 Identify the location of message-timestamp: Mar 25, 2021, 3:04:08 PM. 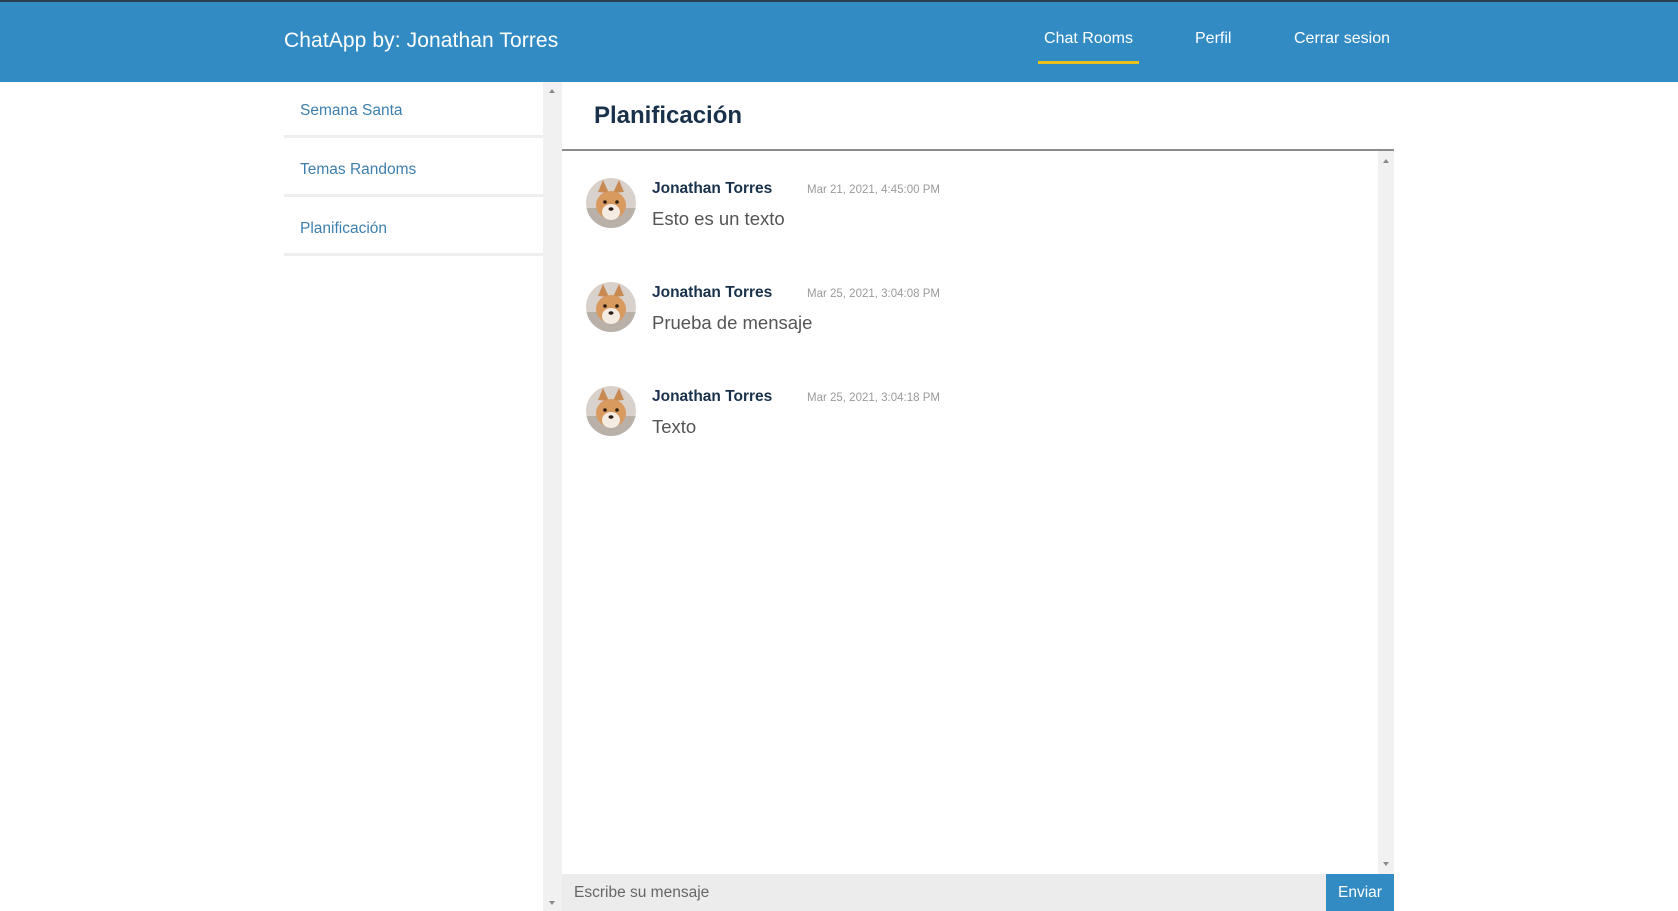
(873, 294).